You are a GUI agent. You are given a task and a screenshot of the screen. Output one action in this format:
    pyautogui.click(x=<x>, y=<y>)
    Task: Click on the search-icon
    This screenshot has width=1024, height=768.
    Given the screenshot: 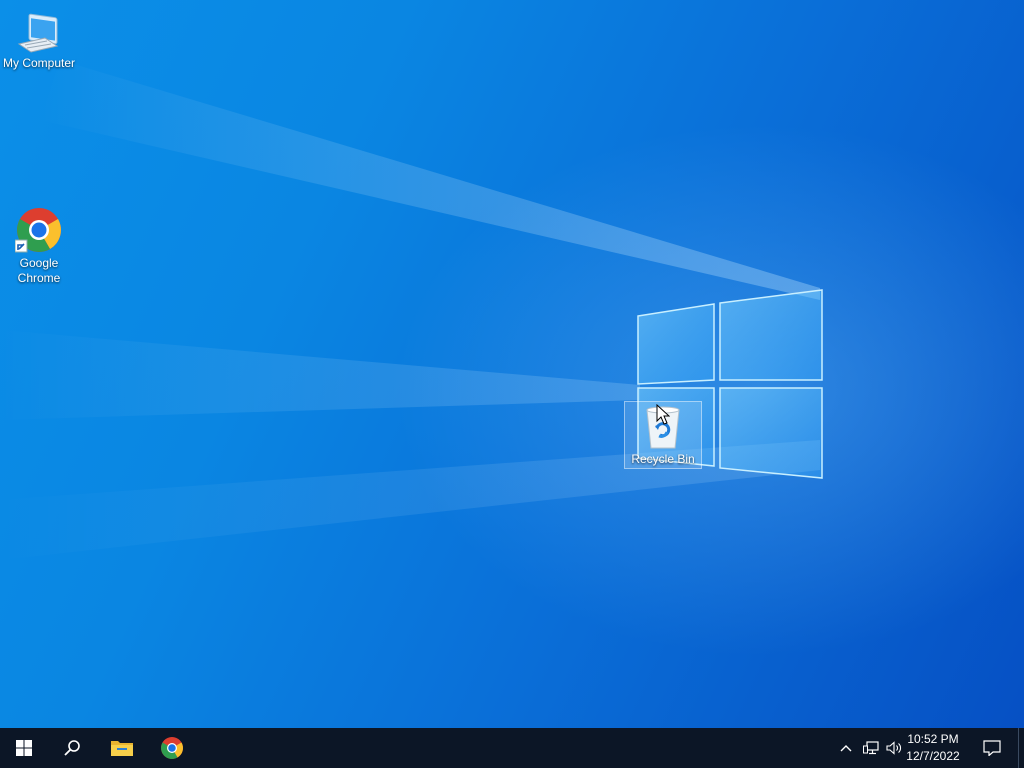 What is the action you would take?
    pyautogui.click(x=72, y=748)
    